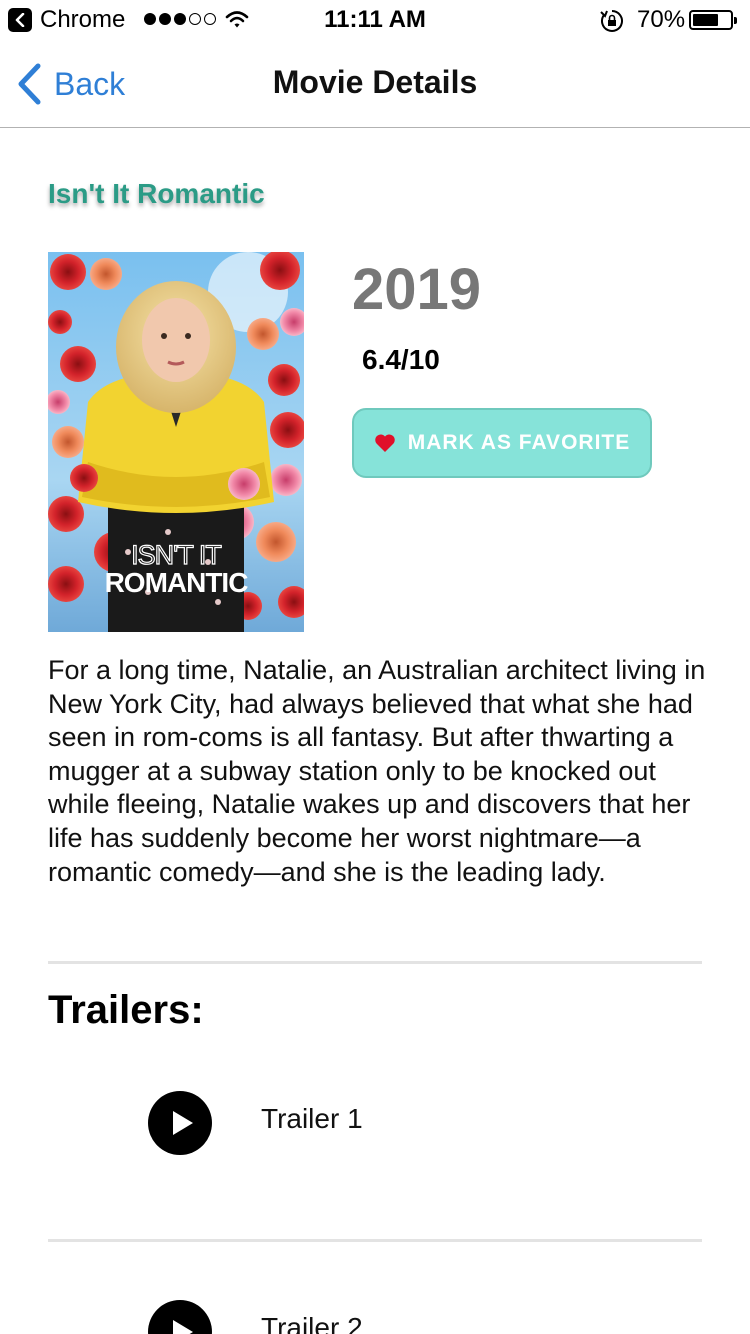 The width and height of the screenshot is (750, 1334). Describe the element at coordinates (661, 19) in the screenshot. I see `battery-percentage: 70%` at that location.